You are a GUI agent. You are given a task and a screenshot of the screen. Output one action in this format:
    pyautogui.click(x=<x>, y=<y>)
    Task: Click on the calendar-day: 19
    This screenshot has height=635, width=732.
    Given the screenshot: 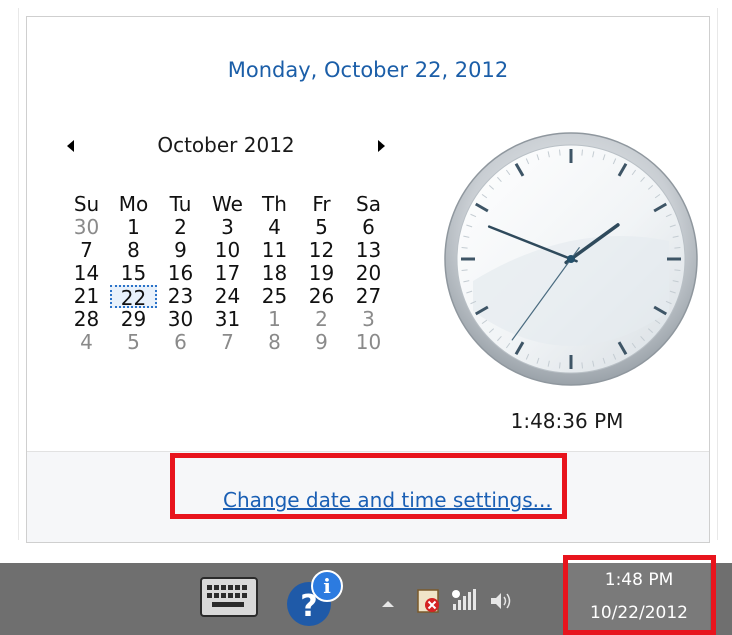 What is the action you would take?
    pyautogui.click(x=321, y=273)
    